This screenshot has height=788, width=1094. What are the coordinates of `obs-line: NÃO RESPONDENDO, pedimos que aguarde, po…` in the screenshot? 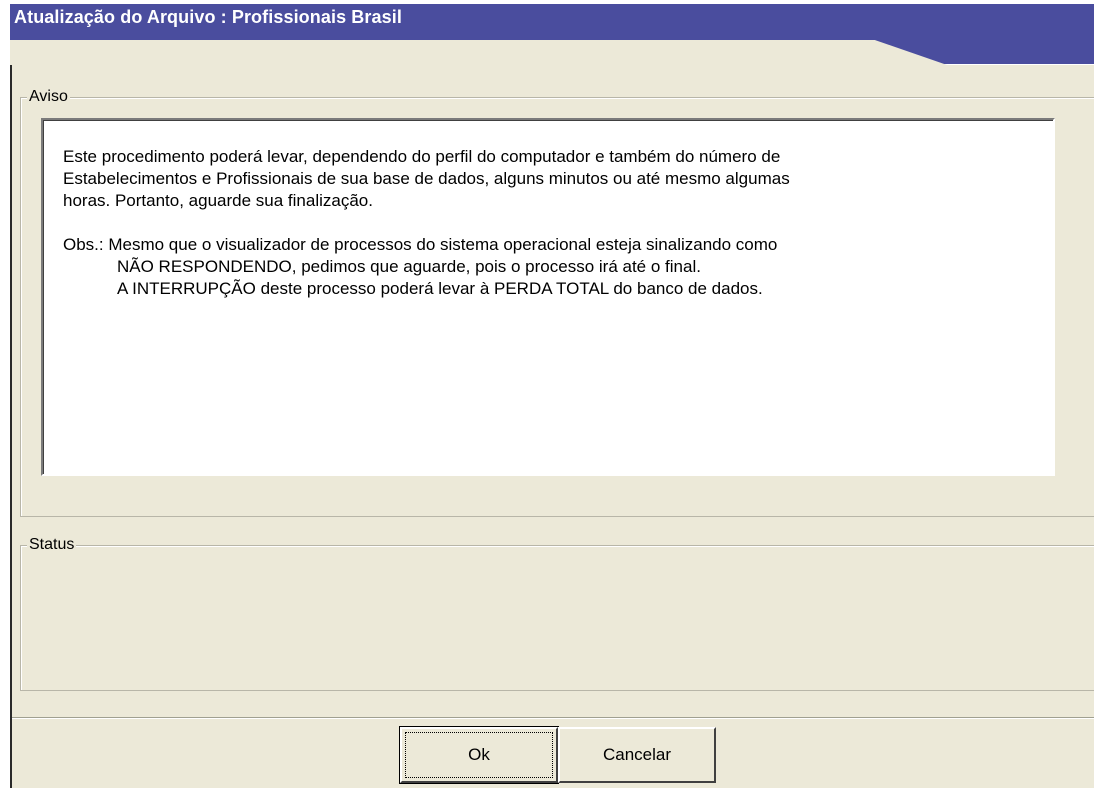 It's located at (409, 266).